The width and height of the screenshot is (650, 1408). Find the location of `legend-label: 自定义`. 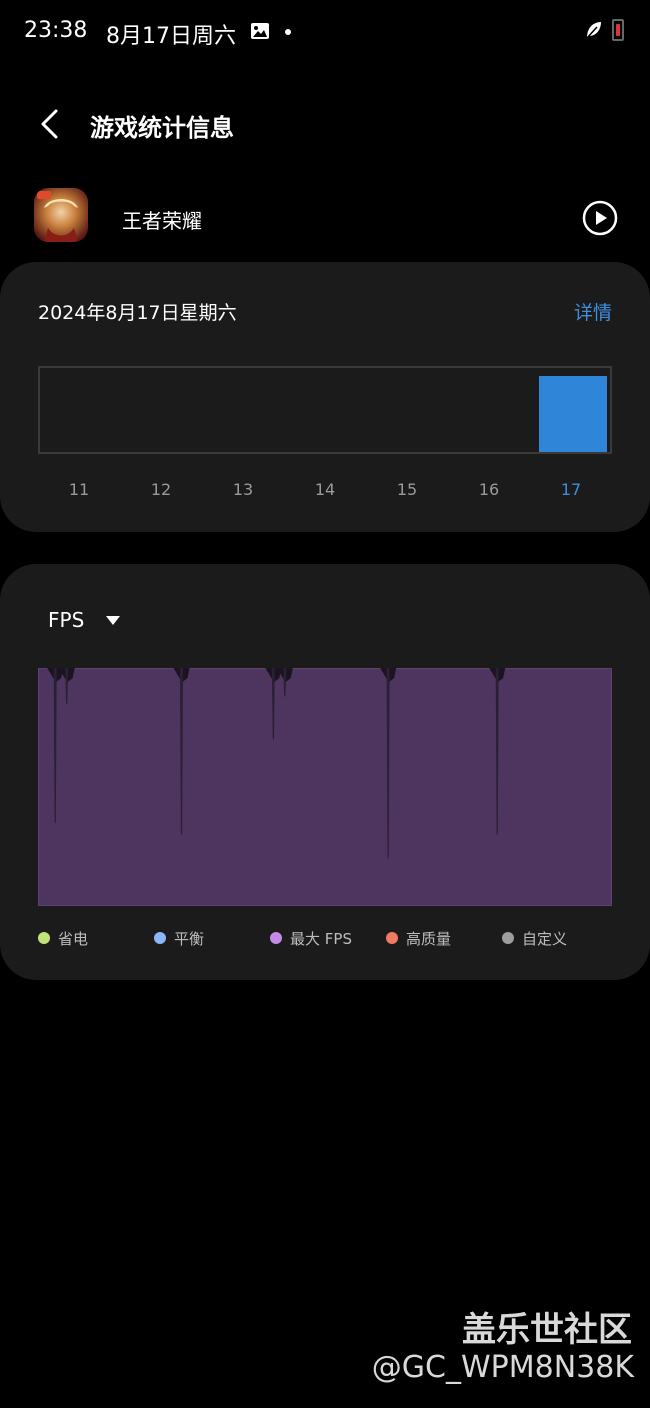

legend-label: 自定义 is located at coordinates (545, 939).